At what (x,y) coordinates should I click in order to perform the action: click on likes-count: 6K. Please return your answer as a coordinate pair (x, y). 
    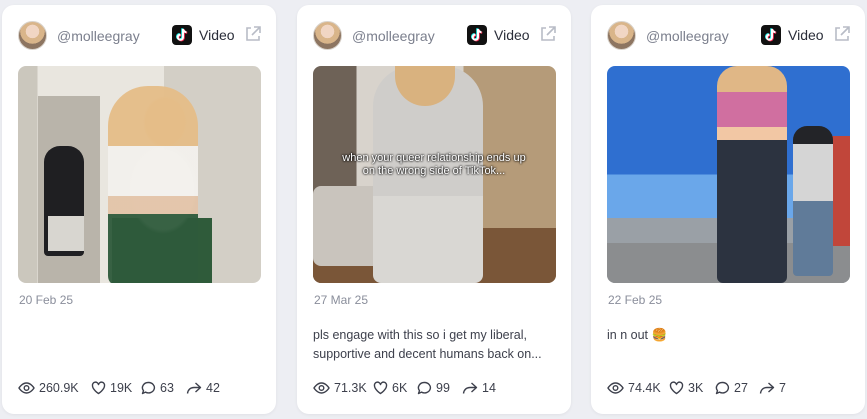
    Looking at the image, I should click on (400, 388).